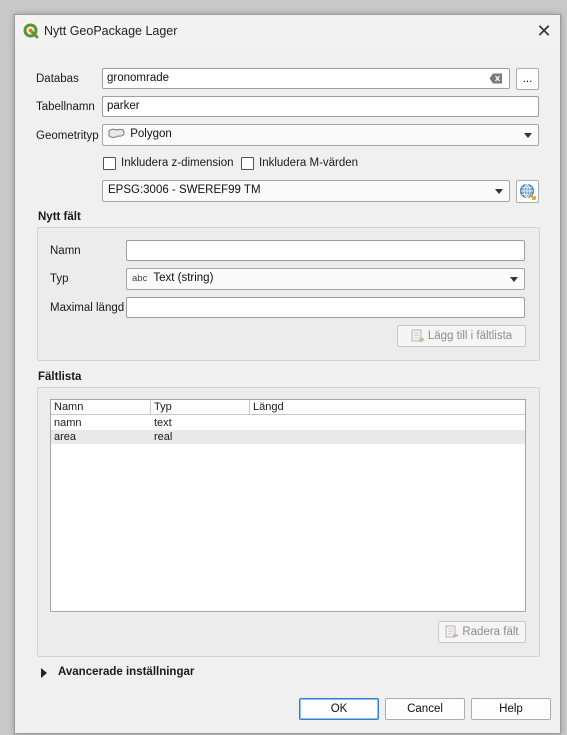 Image resolution: width=567 pixels, height=735 pixels. Describe the element at coordinates (59, 279) in the screenshot. I see `field-type-label: Typ` at that location.